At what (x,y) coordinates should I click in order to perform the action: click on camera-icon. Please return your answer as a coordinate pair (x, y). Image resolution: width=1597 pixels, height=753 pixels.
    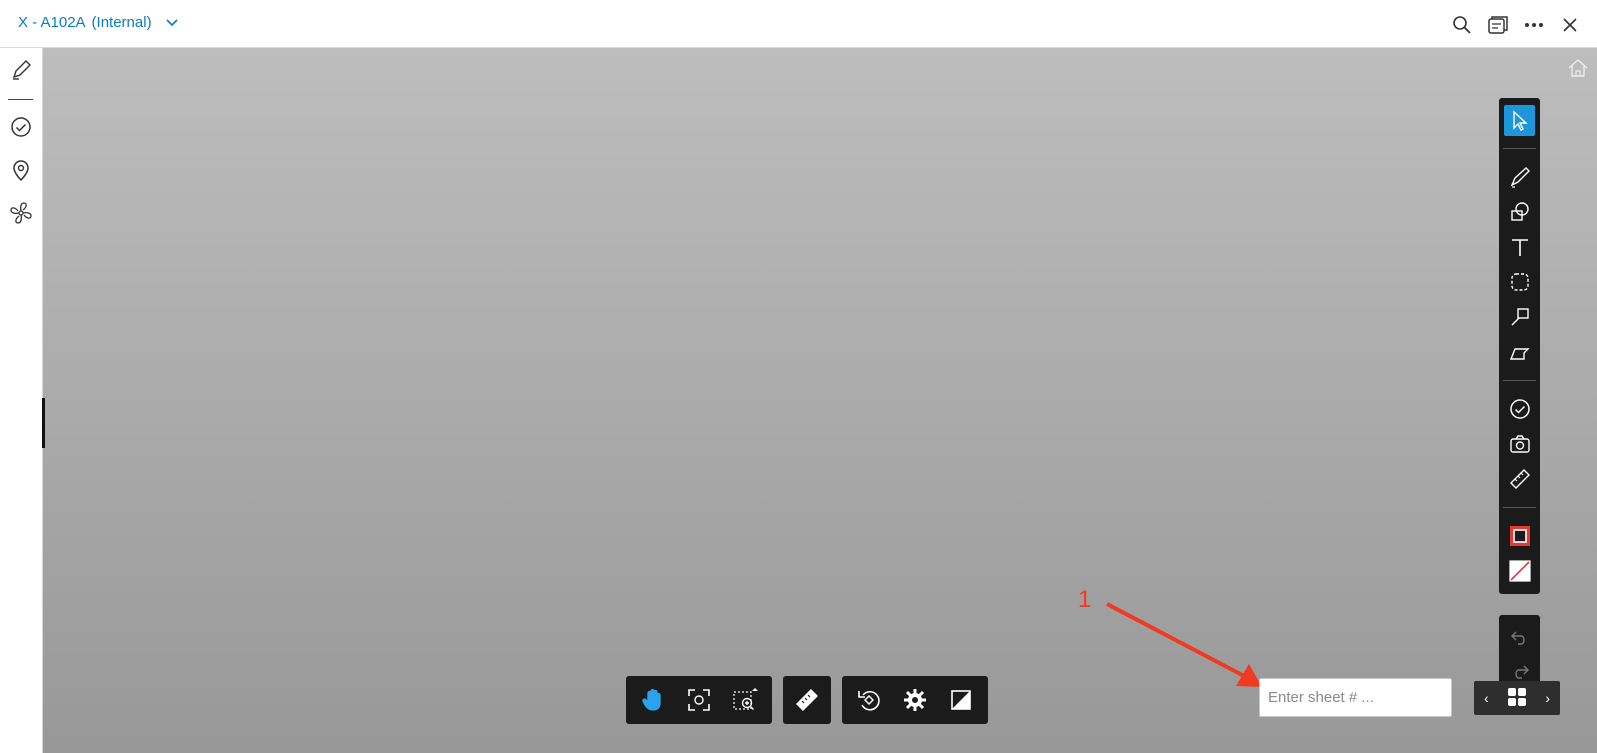
    Looking at the image, I should click on (1519, 443).